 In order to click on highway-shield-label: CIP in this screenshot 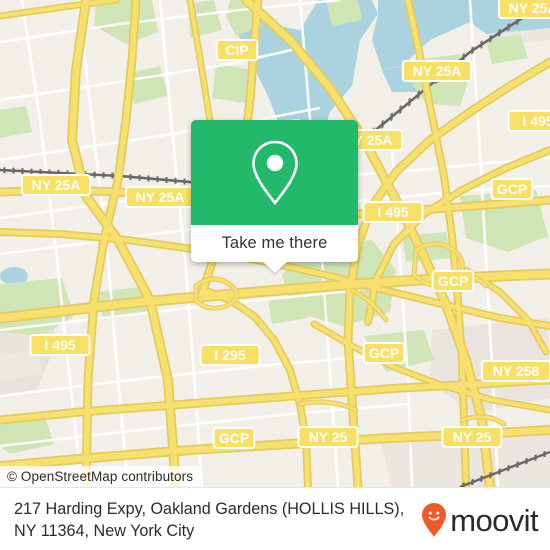, I will do `click(236, 50)`.